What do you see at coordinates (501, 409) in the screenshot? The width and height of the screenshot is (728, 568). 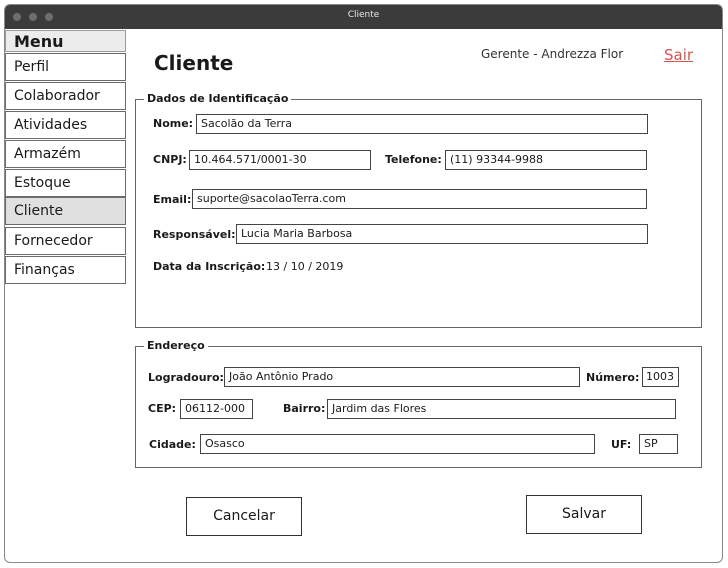 I see `bairro-field: Jardim das Flores` at bounding box center [501, 409].